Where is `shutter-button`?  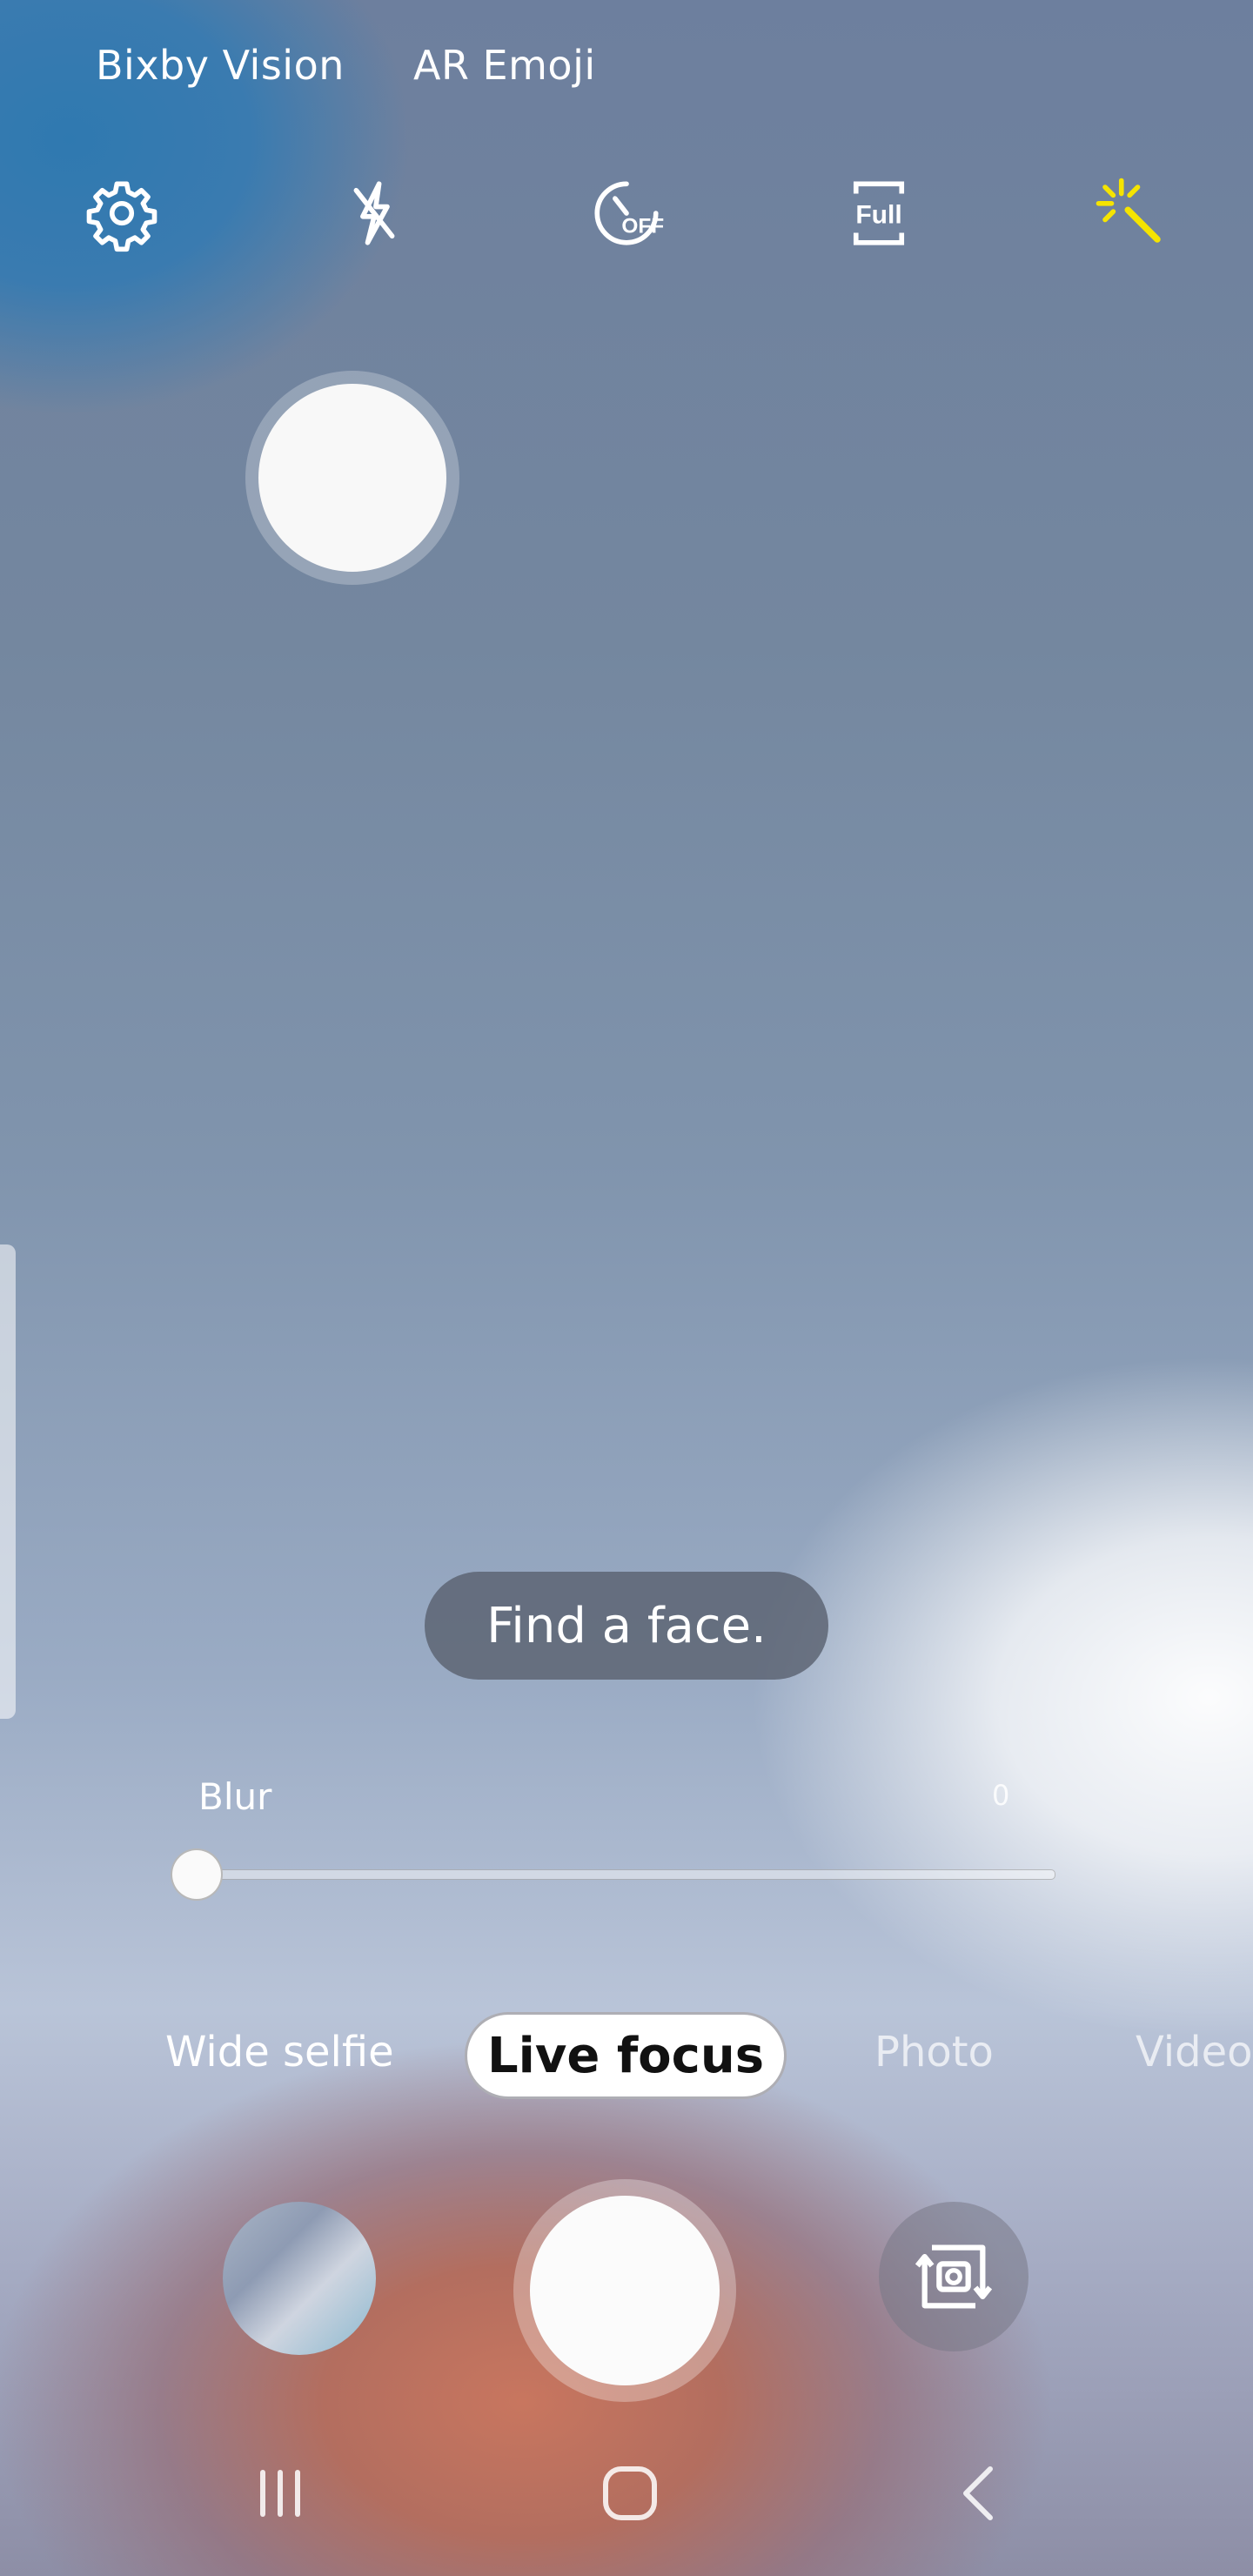 shutter-button is located at coordinates (624, 2290).